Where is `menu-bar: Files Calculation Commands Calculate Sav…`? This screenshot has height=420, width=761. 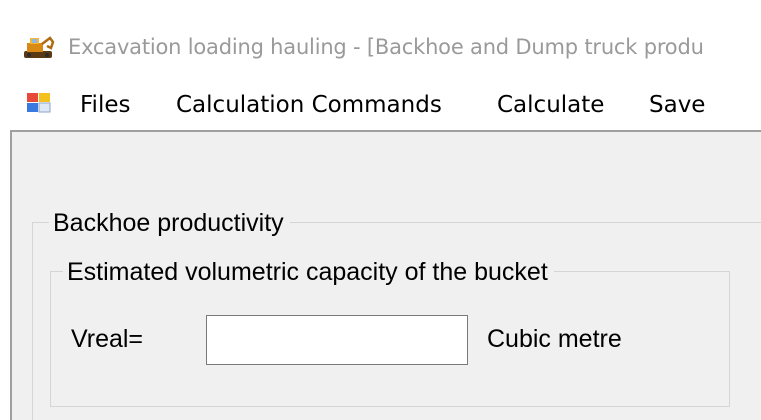 menu-bar: Files Calculation Commands Calculate Sav… is located at coordinates (380, 106).